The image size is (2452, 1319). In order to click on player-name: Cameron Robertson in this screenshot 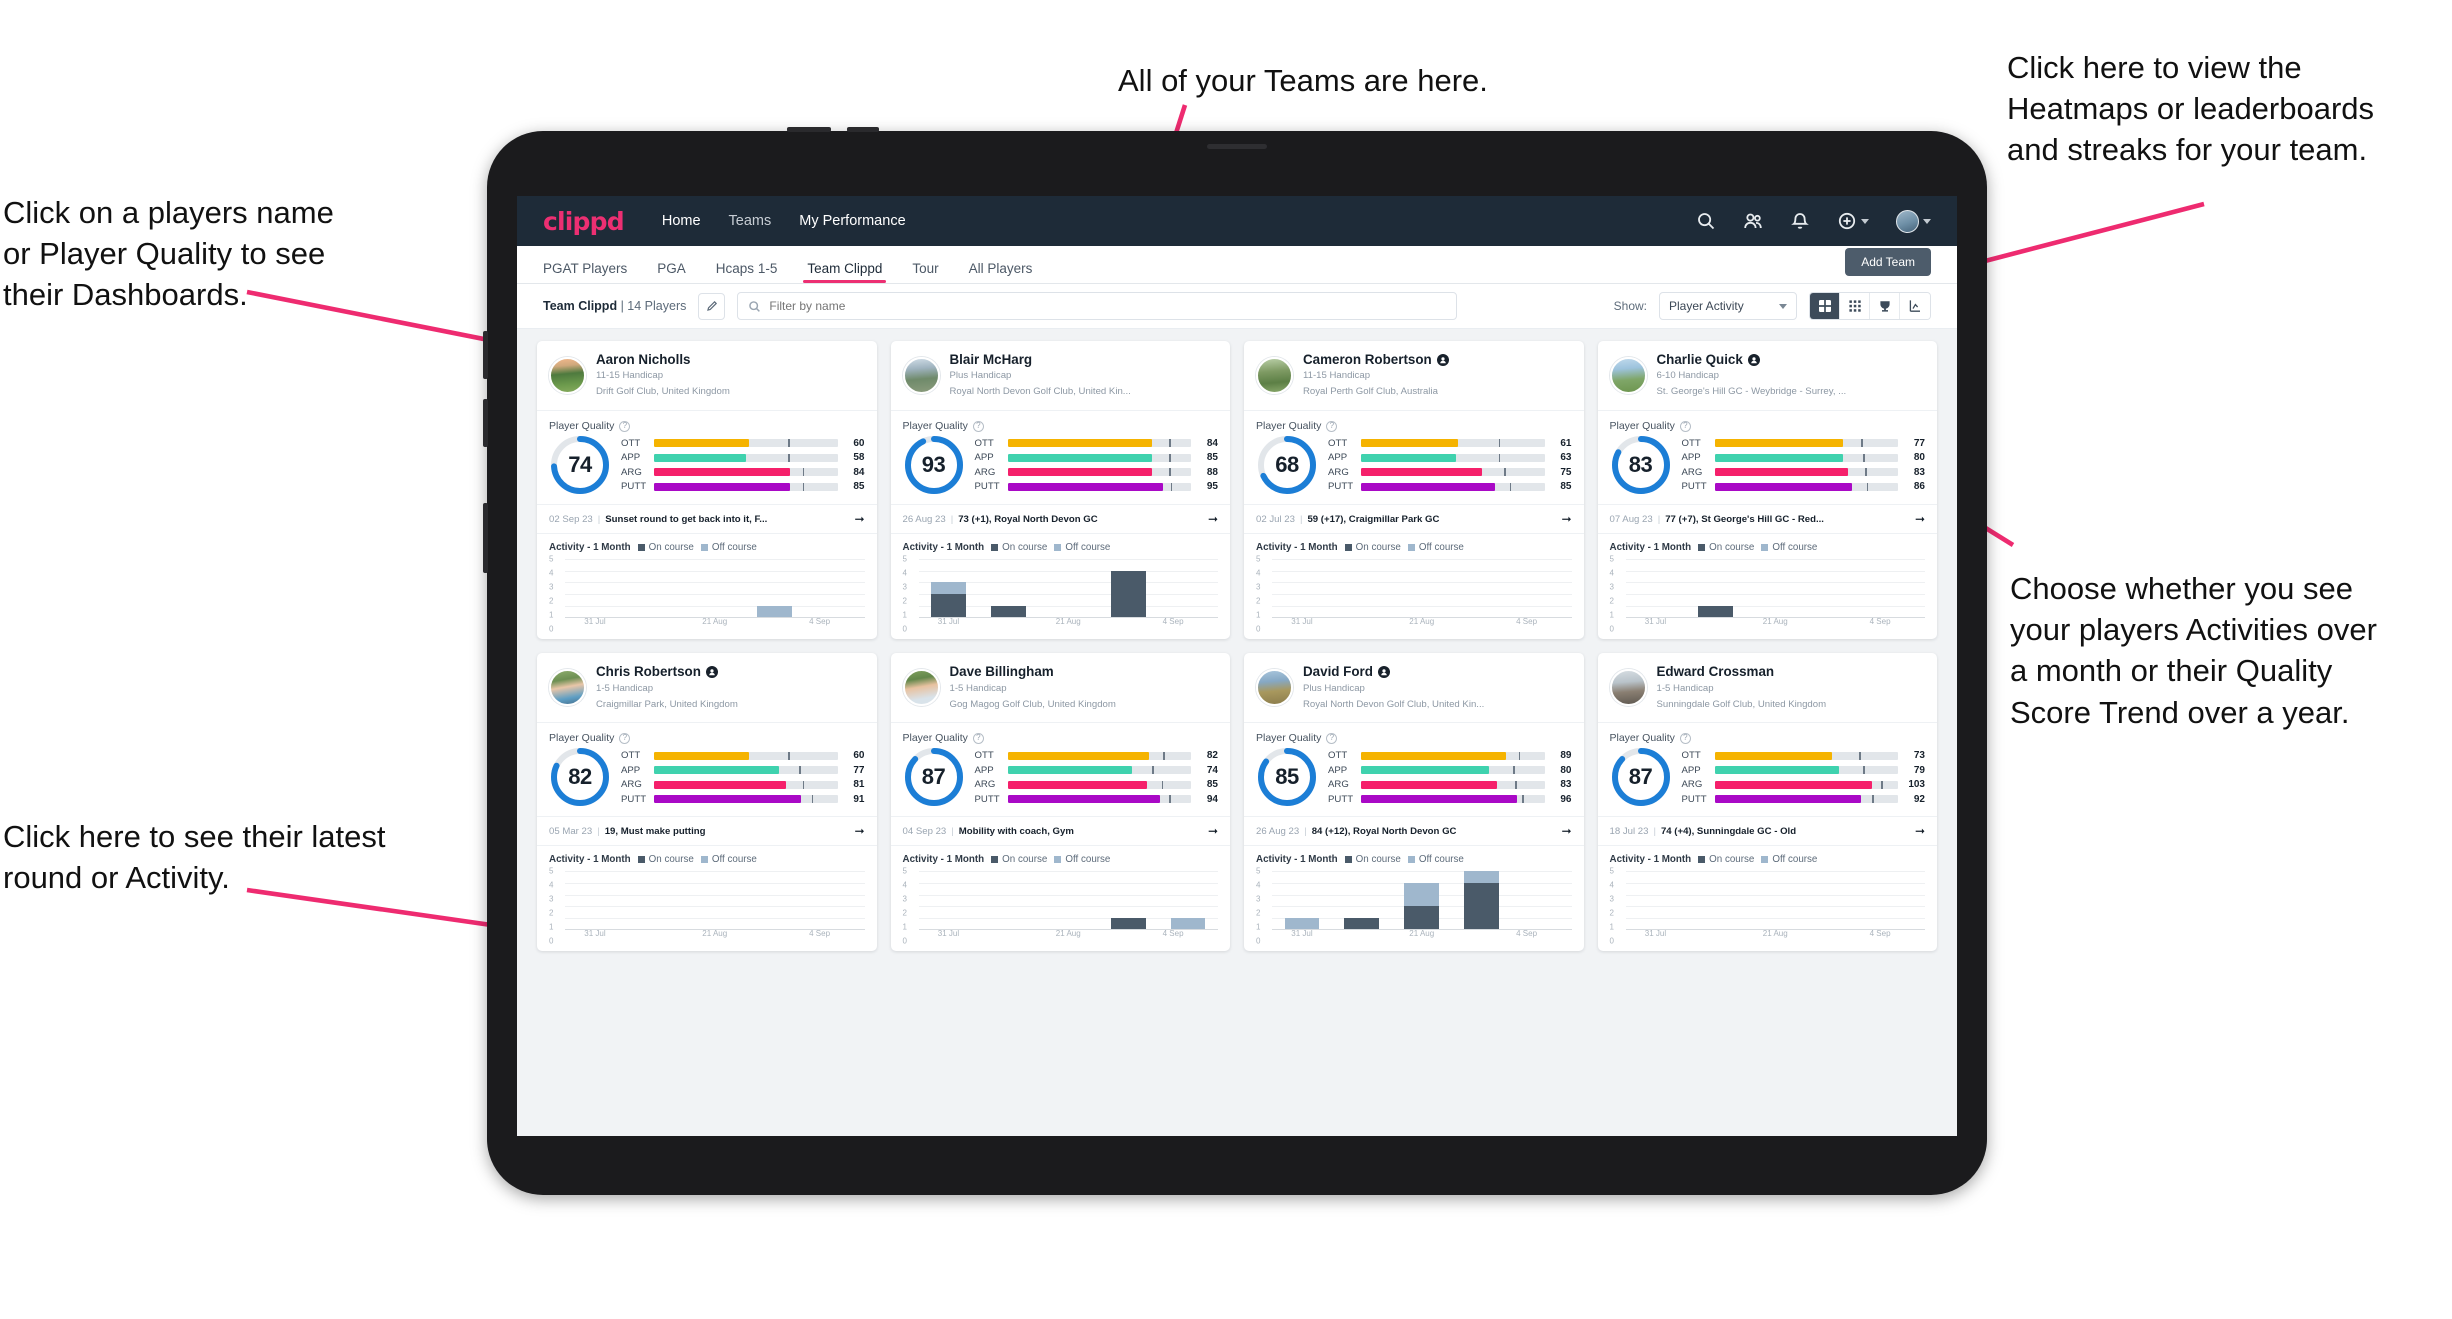, I will do `click(1376, 359)`.